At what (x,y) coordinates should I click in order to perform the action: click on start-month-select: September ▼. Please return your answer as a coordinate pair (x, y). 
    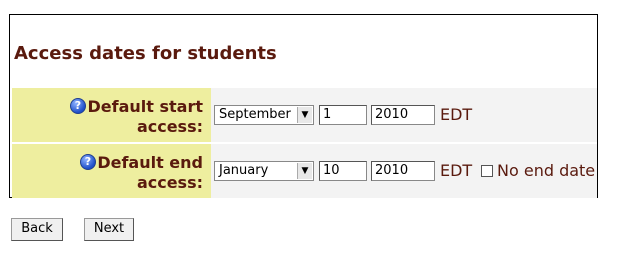
    Looking at the image, I should click on (264, 115).